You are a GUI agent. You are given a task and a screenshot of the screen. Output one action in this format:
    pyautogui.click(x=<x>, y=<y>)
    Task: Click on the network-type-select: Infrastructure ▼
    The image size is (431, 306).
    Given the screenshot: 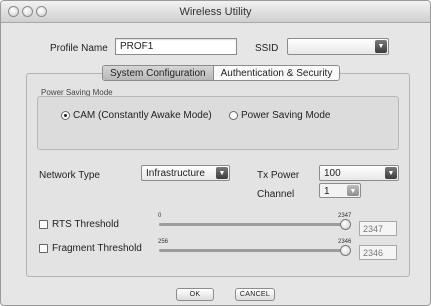 What is the action you would take?
    pyautogui.click(x=185, y=173)
    